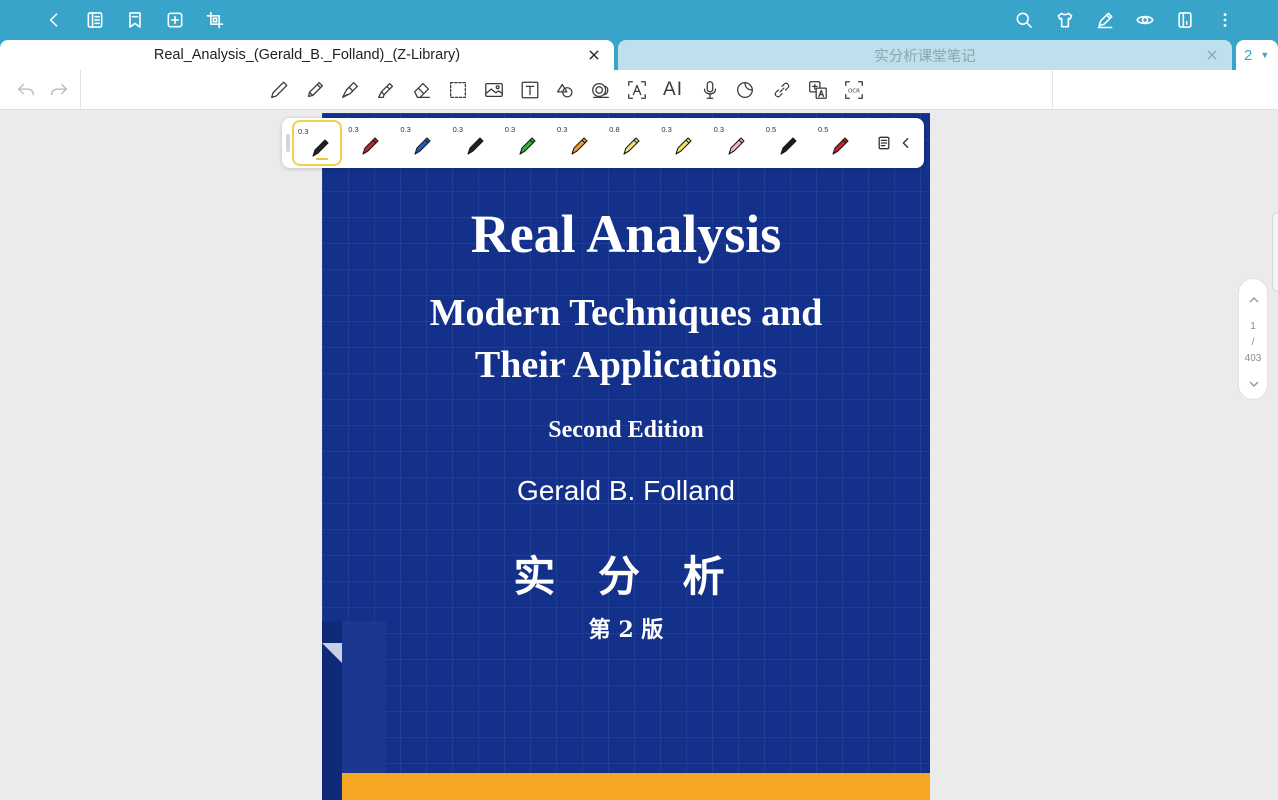 Image resolution: width=1278 pixels, height=800 pixels. I want to click on outline-icon, so click(95, 20).